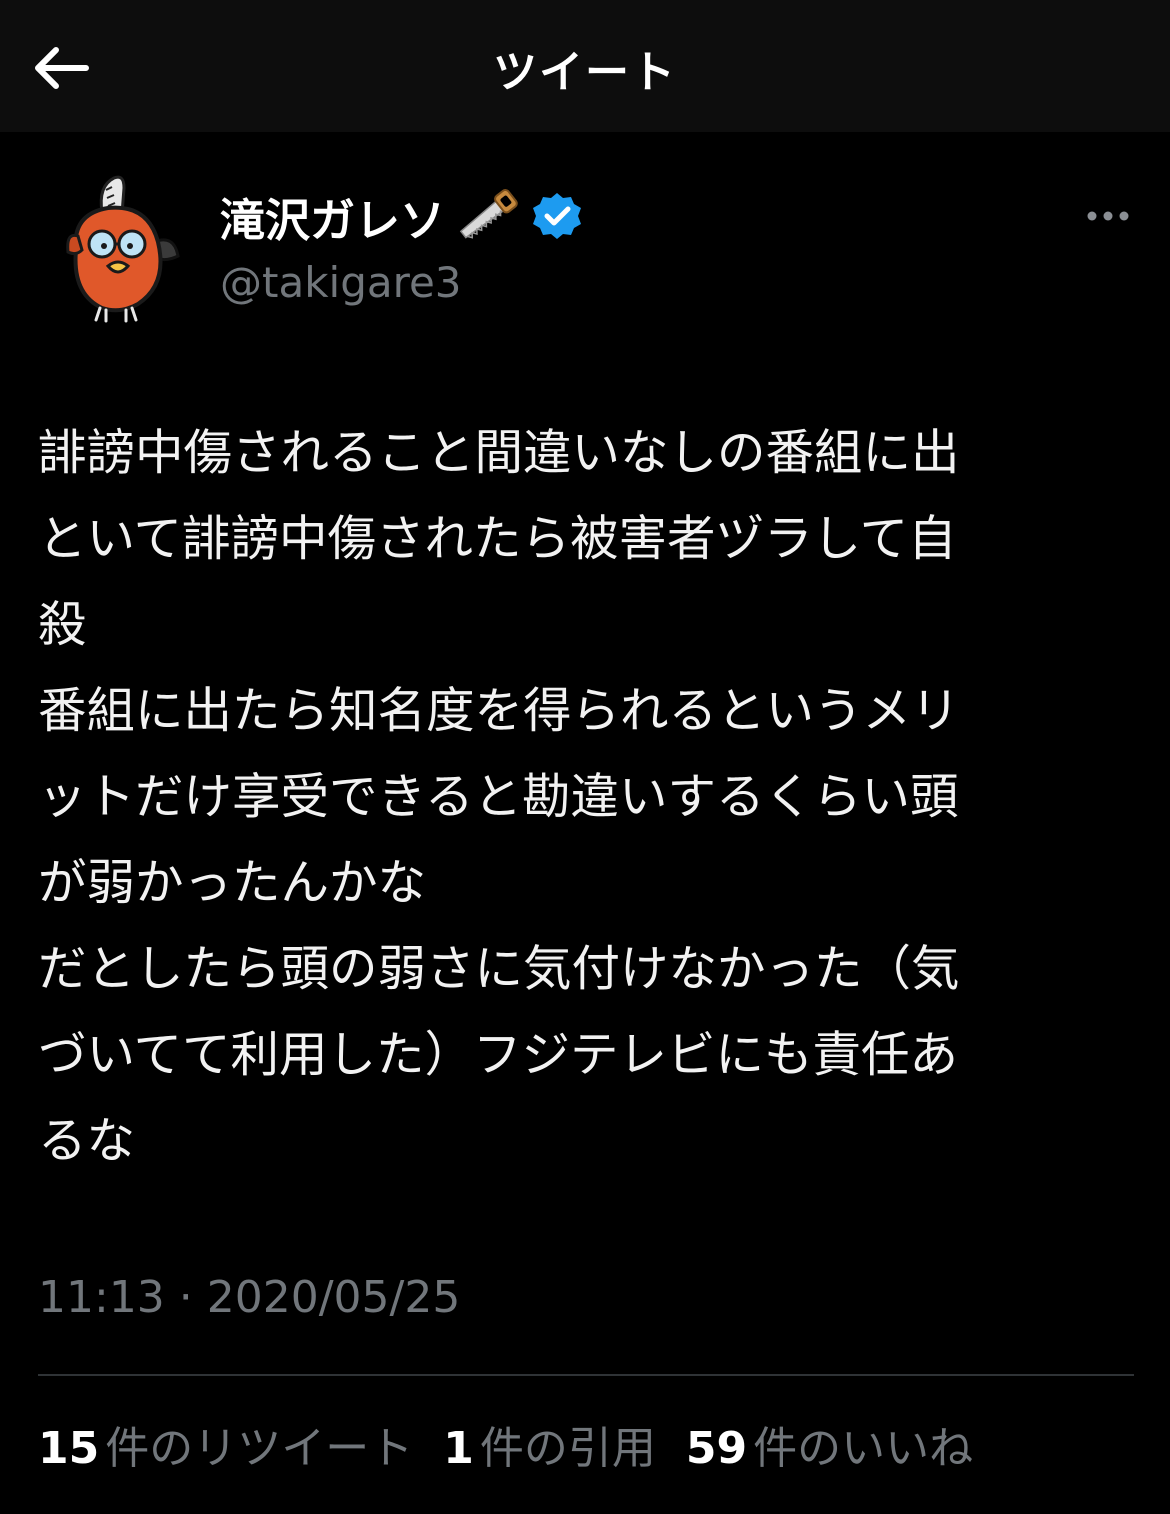 Image resolution: width=1170 pixels, height=1514 pixels. Describe the element at coordinates (341, 282) in the screenshot. I see `author-handle: @takigare3` at that location.